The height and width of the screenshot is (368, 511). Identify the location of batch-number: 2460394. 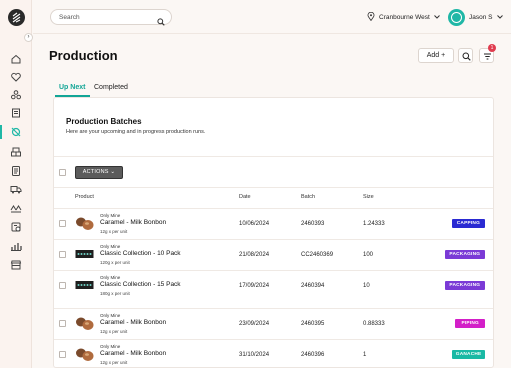
(313, 286).